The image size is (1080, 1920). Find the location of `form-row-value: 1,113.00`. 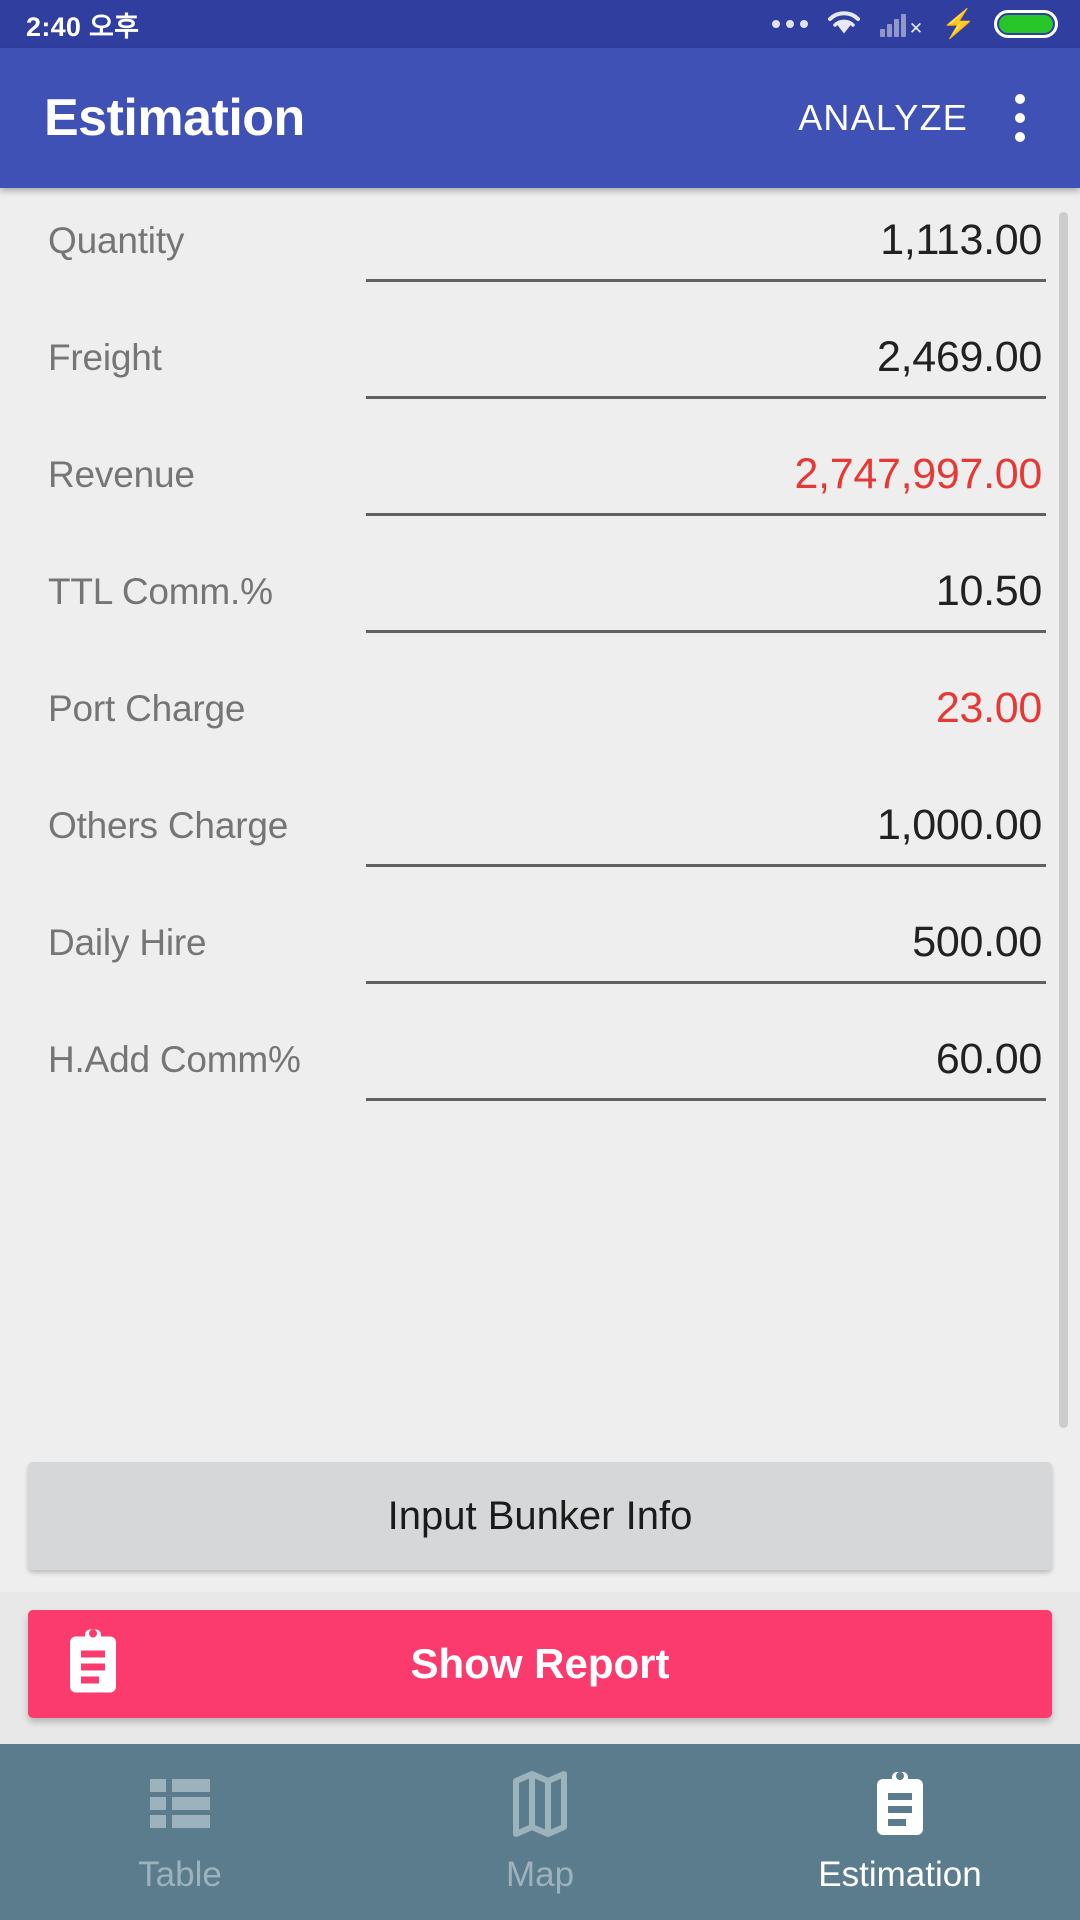

form-row-value: 1,113.00 is located at coordinates (706, 247).